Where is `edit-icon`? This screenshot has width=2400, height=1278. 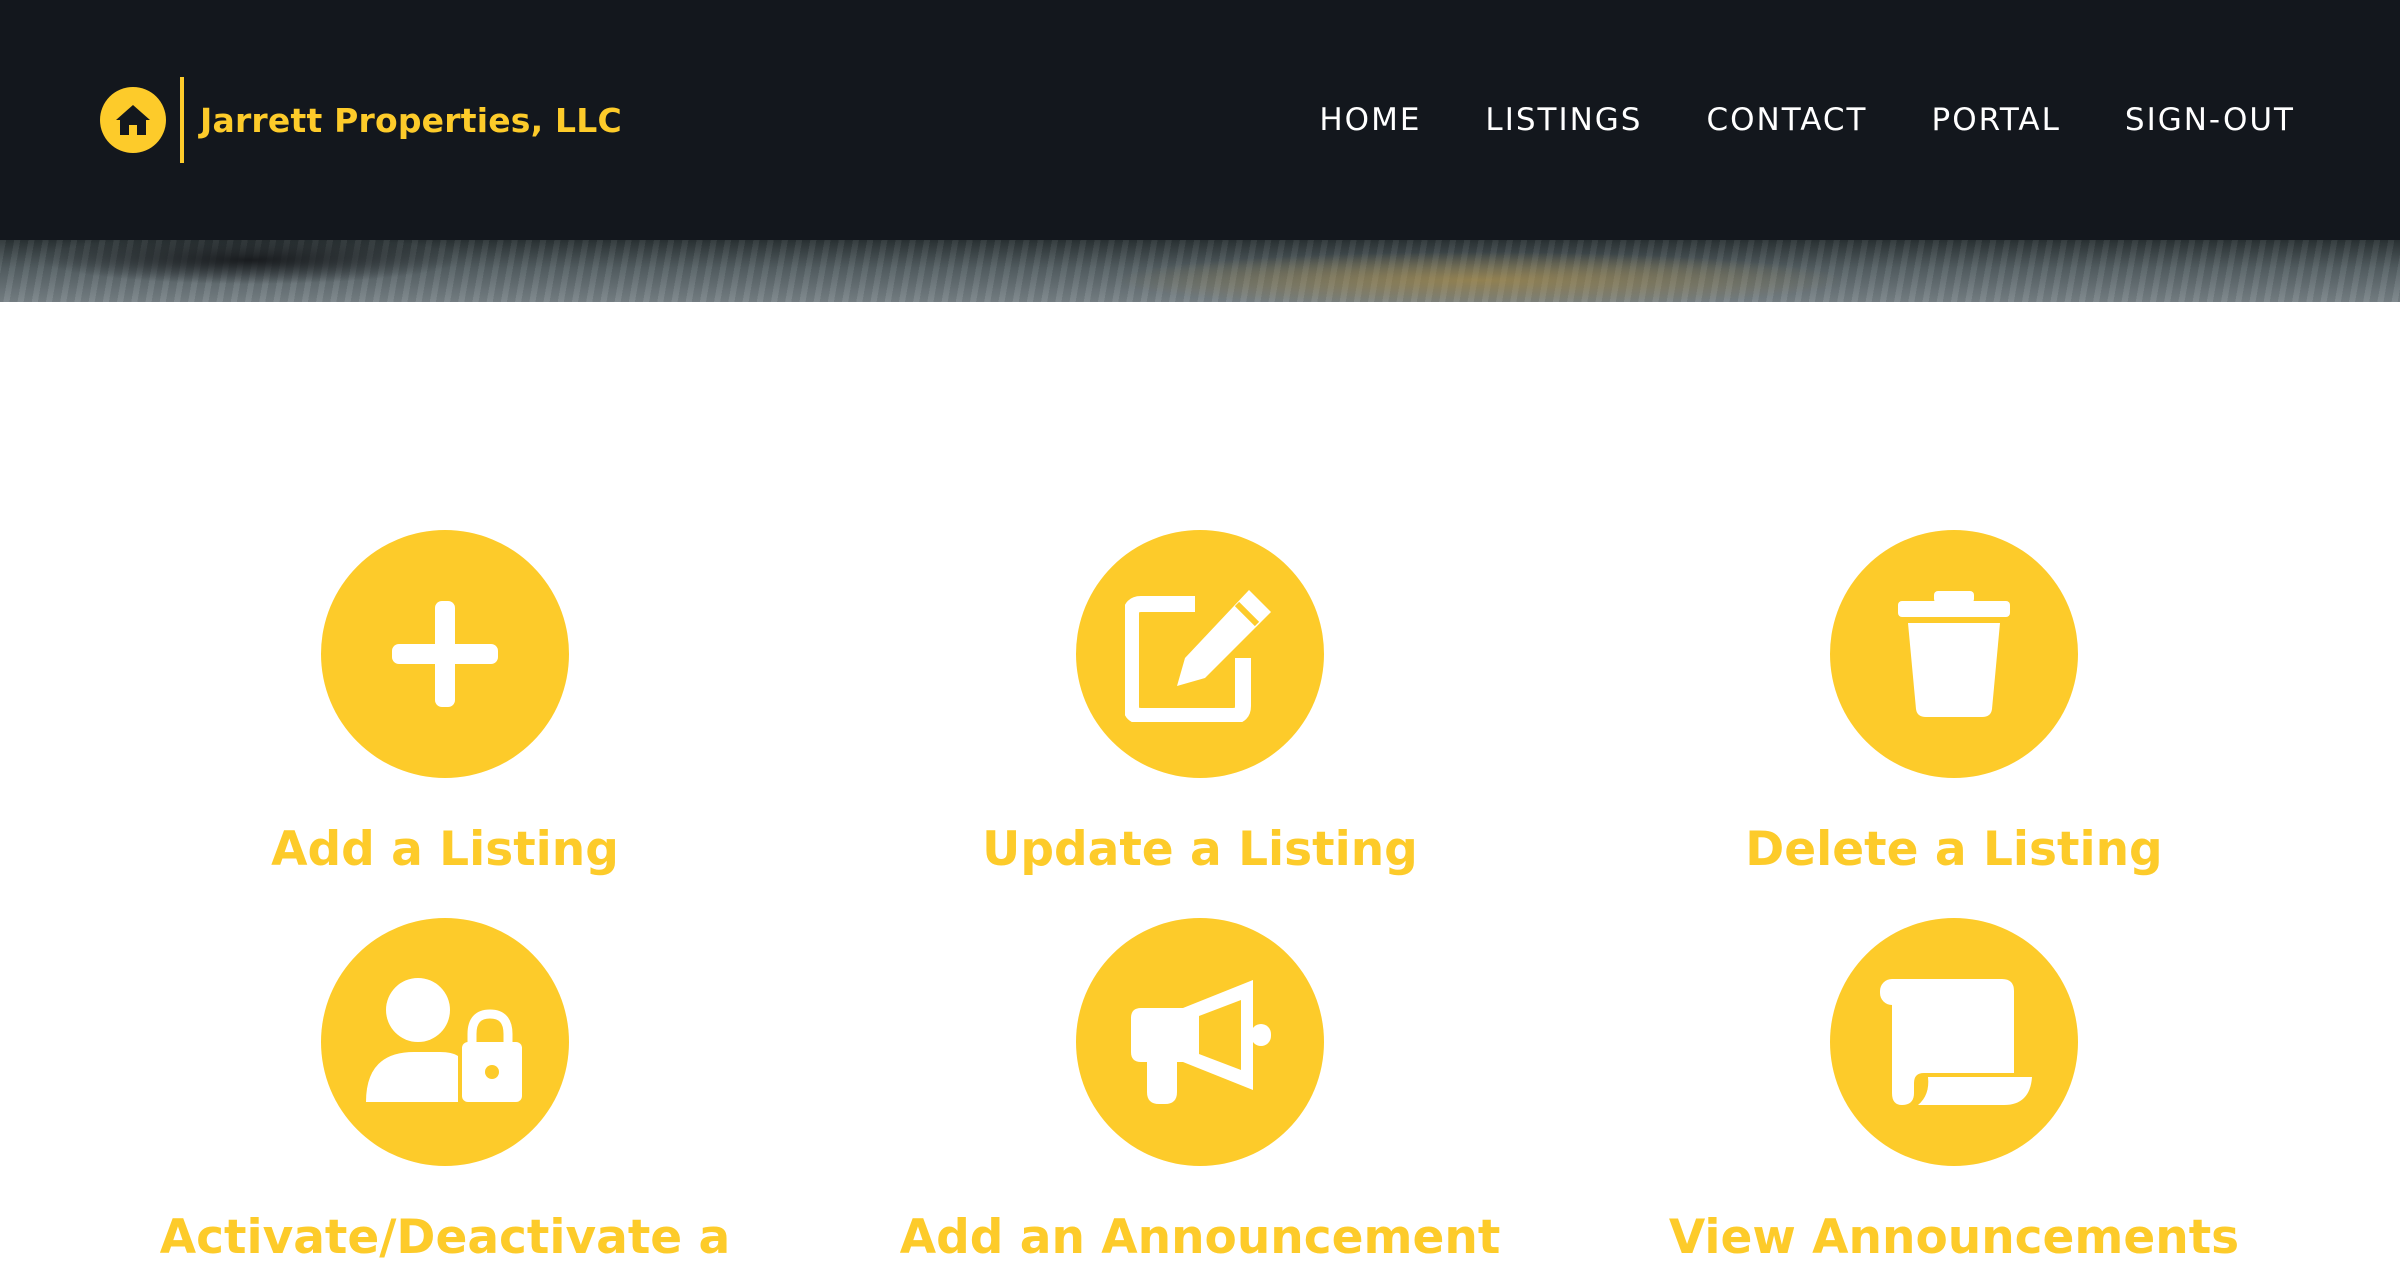 edit-icon is located at coordinates (1200, 654).